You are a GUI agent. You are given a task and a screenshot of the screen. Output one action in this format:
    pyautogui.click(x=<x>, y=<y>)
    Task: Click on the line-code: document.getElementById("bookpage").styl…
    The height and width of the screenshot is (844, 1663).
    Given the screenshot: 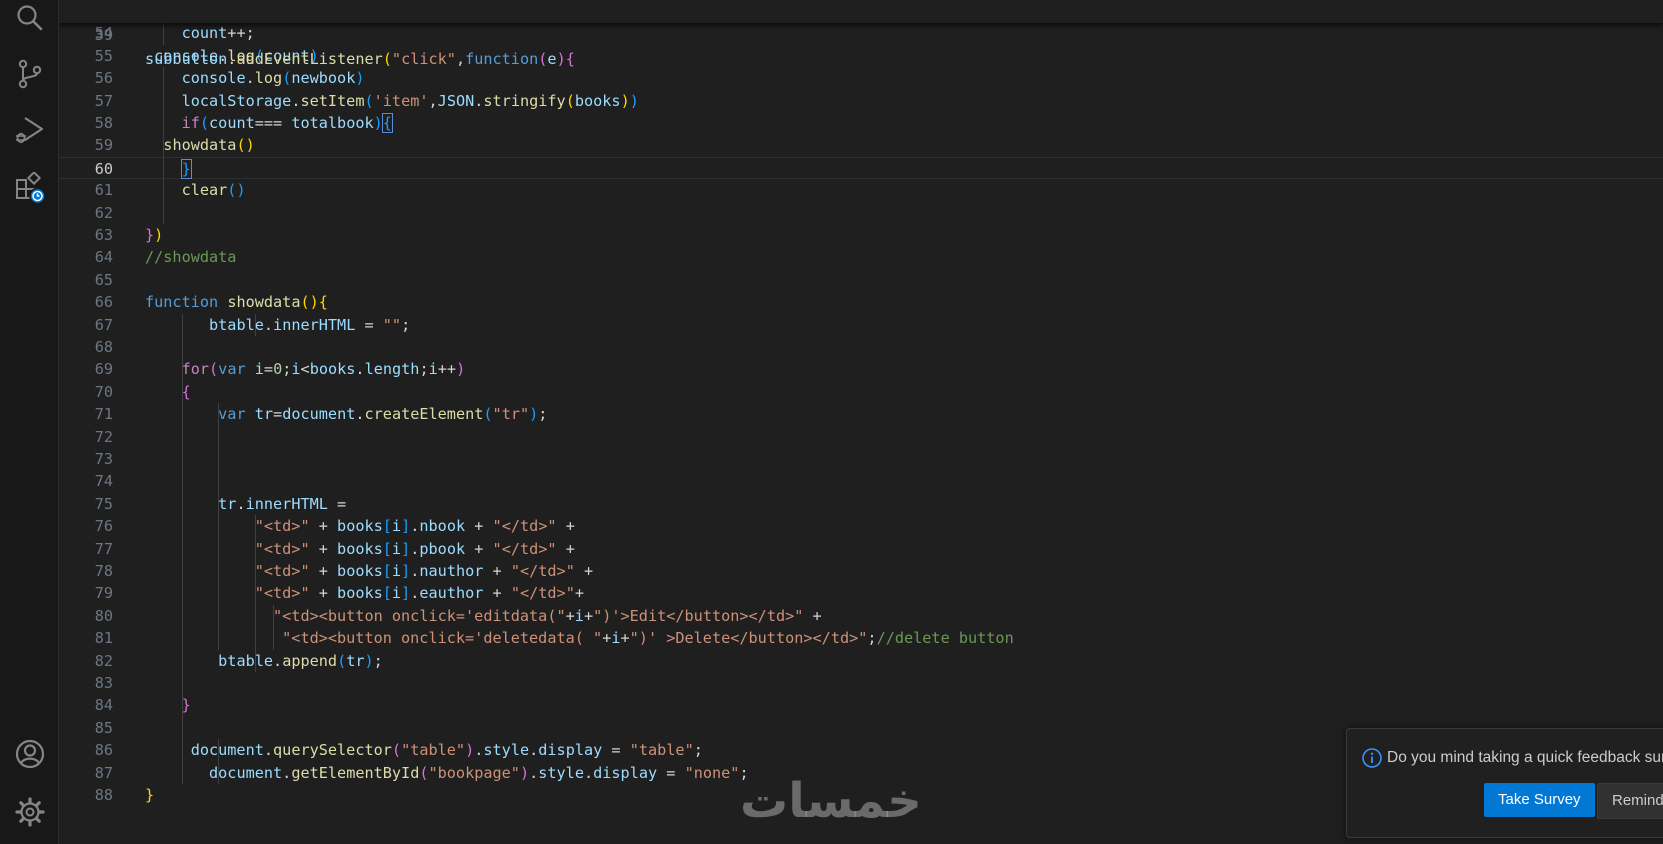 What is the action you would take?
    pyautogui.click(x=447, y=773)
    